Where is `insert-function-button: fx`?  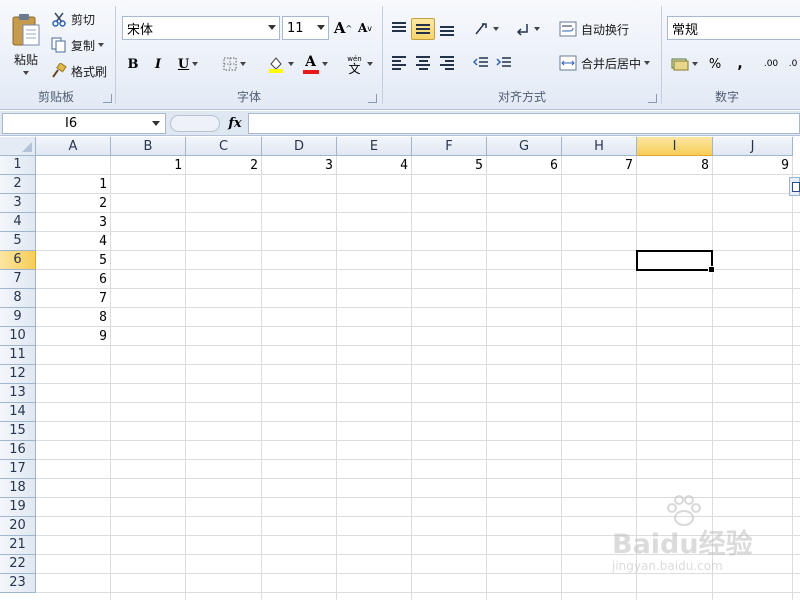
insert-function-button: fx is located at coordinates (235, 123).